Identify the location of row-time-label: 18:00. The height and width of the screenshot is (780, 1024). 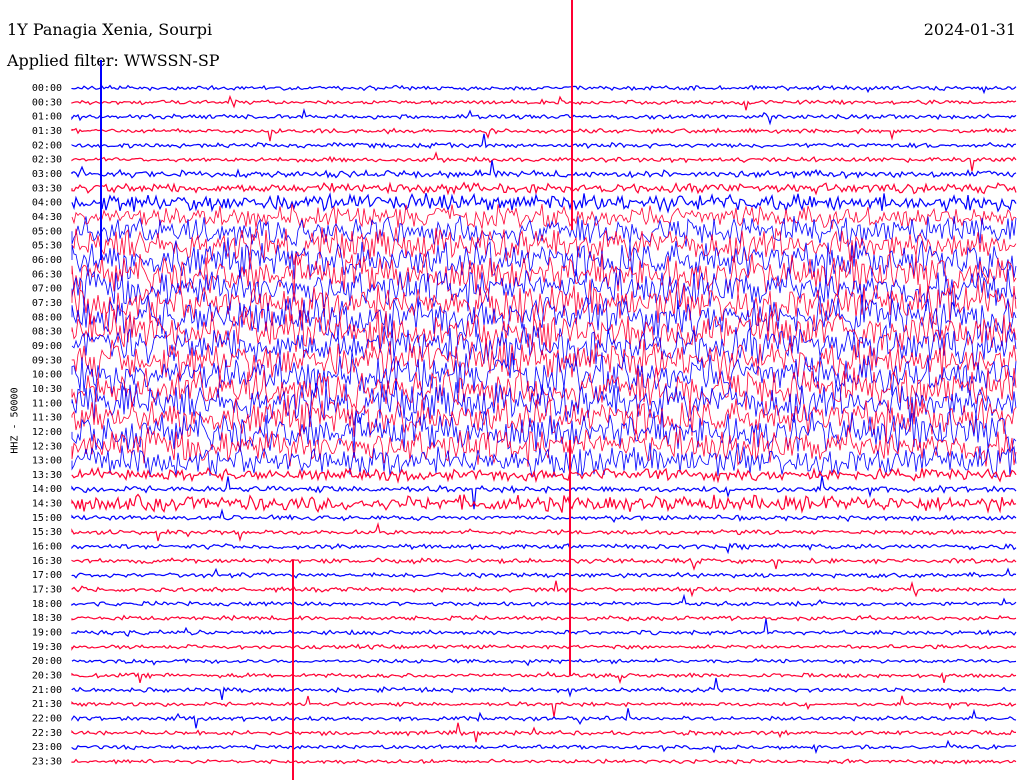
(47, 604).